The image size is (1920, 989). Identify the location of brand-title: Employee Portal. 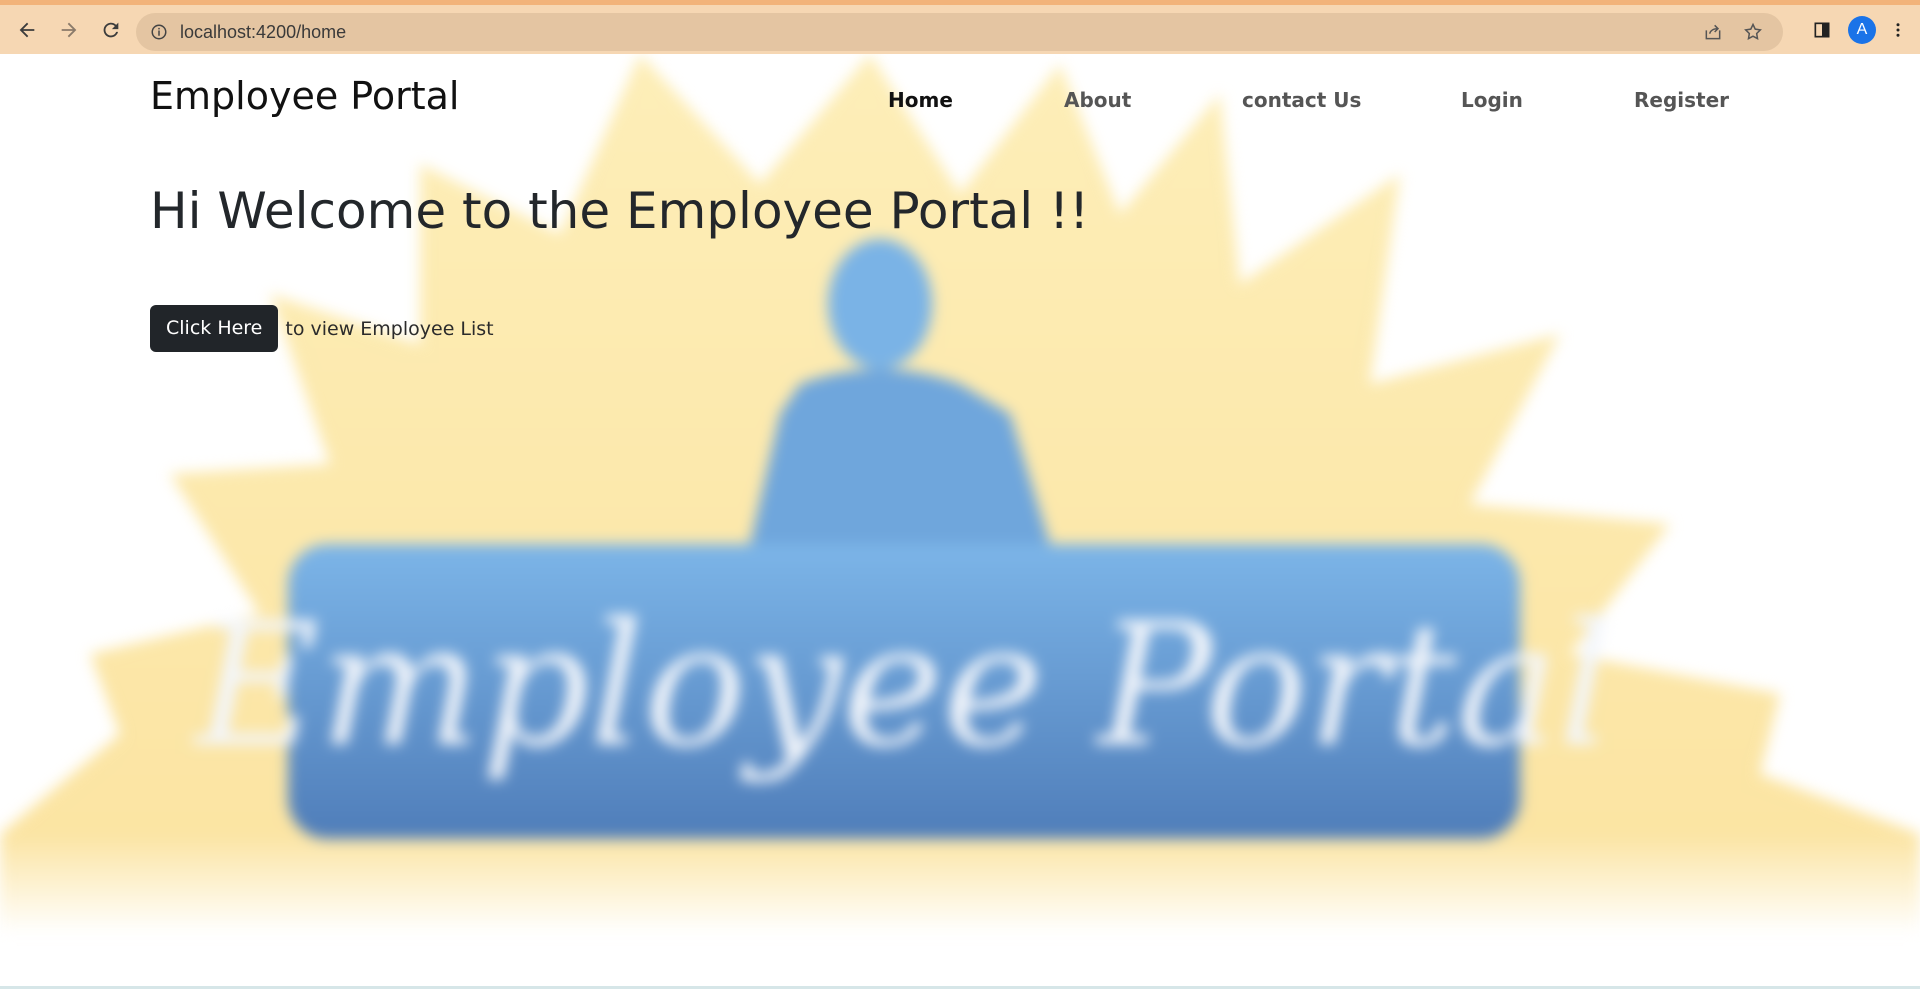
(304, 96).